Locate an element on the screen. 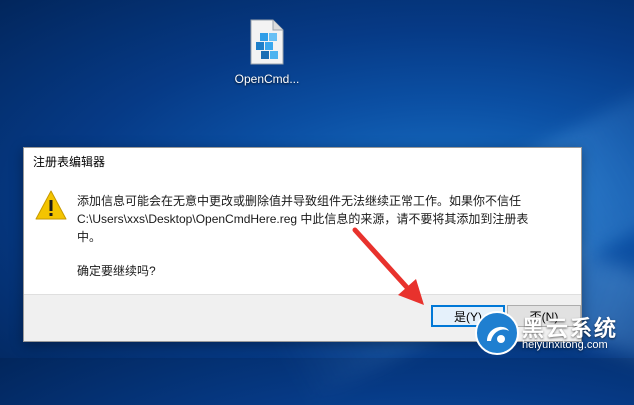 The height and width of the screenshot is (405, 634). message-line: 中。 is located at coordinates (89, 237).